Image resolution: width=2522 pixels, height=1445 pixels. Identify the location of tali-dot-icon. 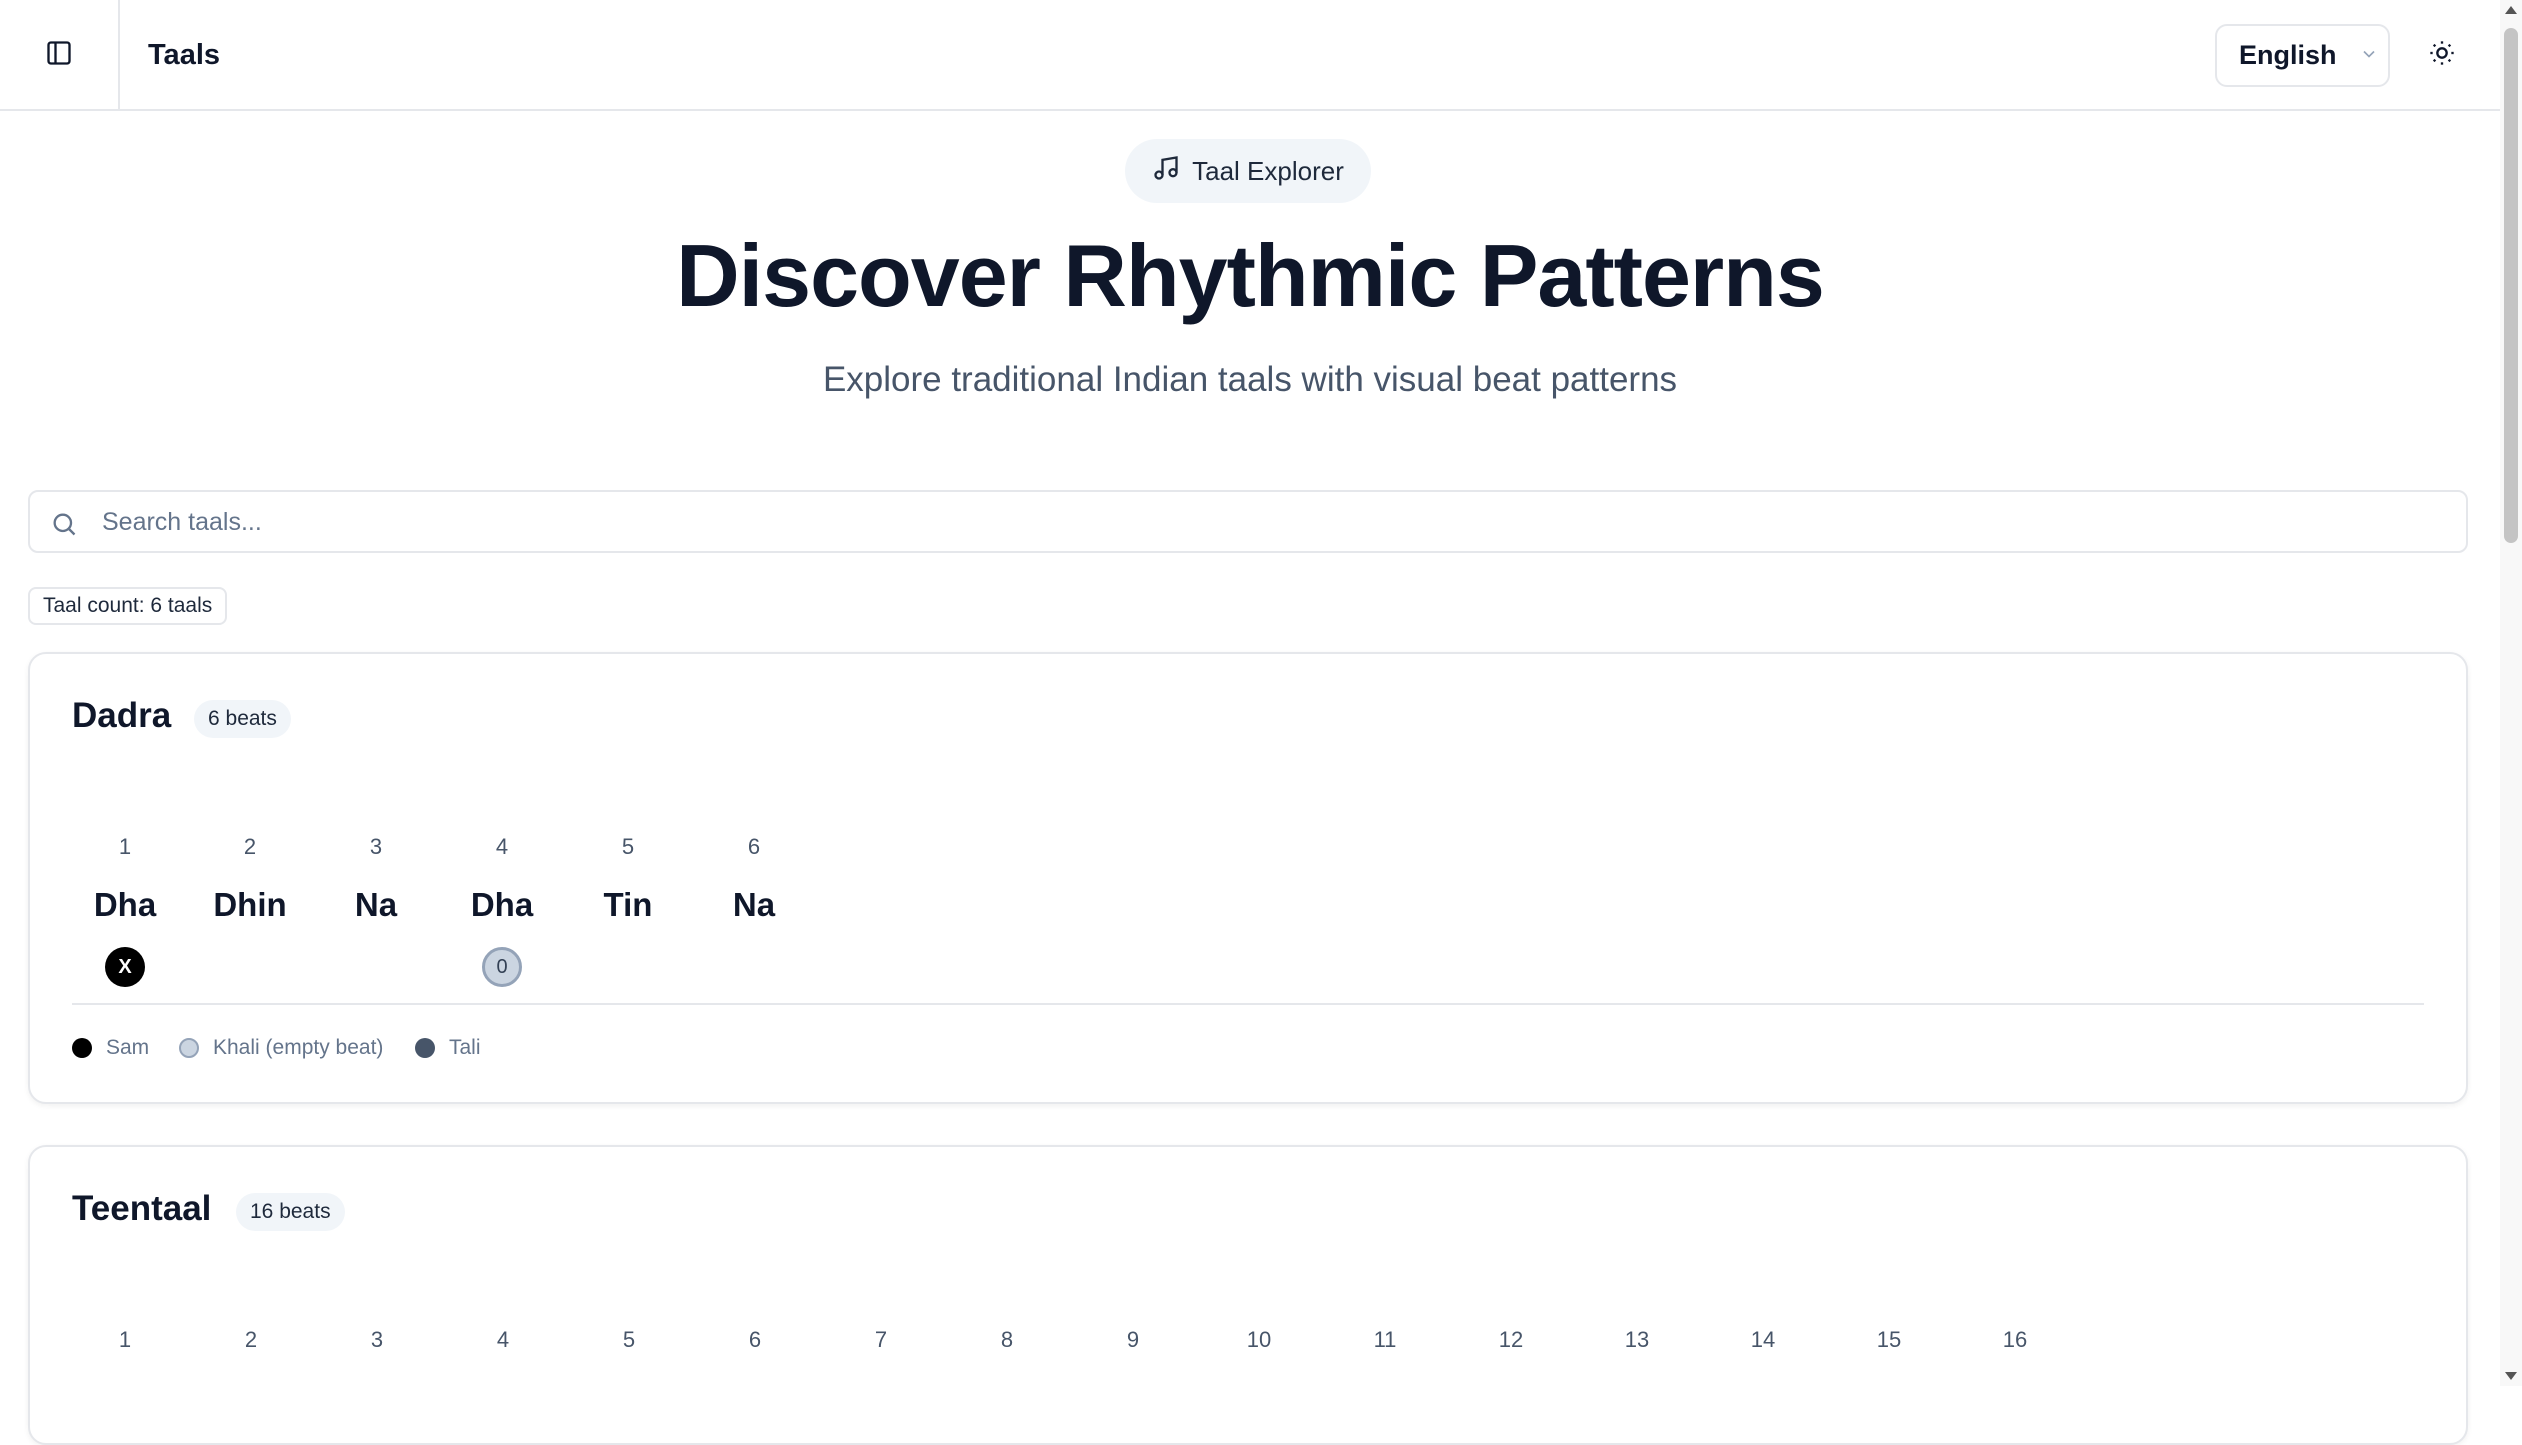
(425, 1048).